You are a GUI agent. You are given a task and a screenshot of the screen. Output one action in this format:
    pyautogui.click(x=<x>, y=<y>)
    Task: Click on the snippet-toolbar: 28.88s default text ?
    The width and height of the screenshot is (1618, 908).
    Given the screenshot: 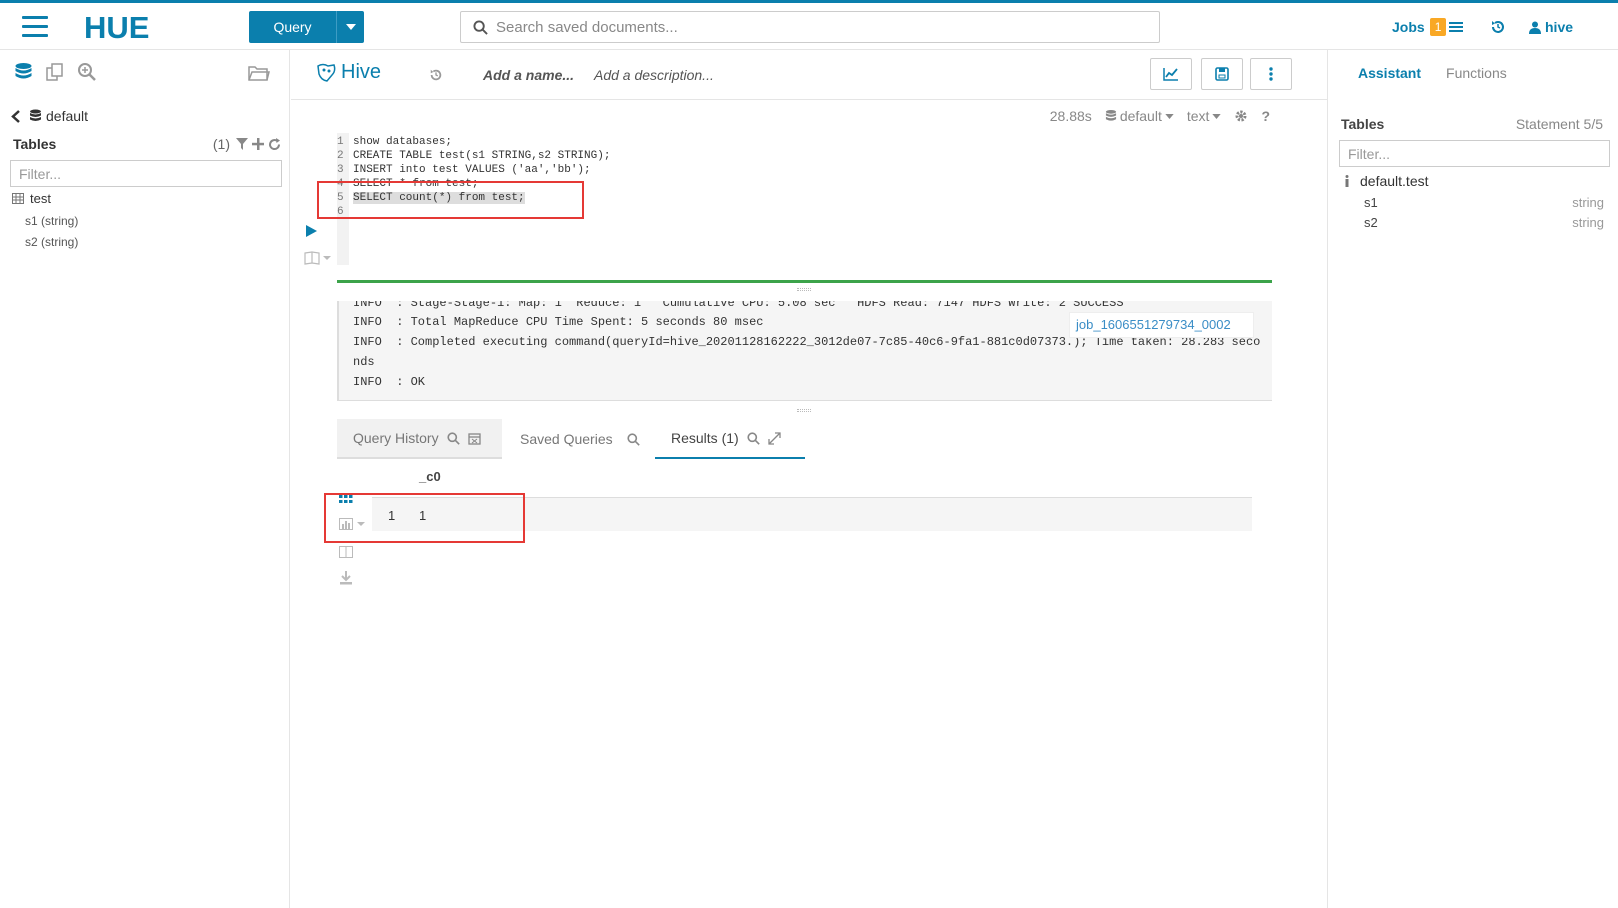 What is the action you would take?
    pyautogui.click(x=1154, y=116)
    